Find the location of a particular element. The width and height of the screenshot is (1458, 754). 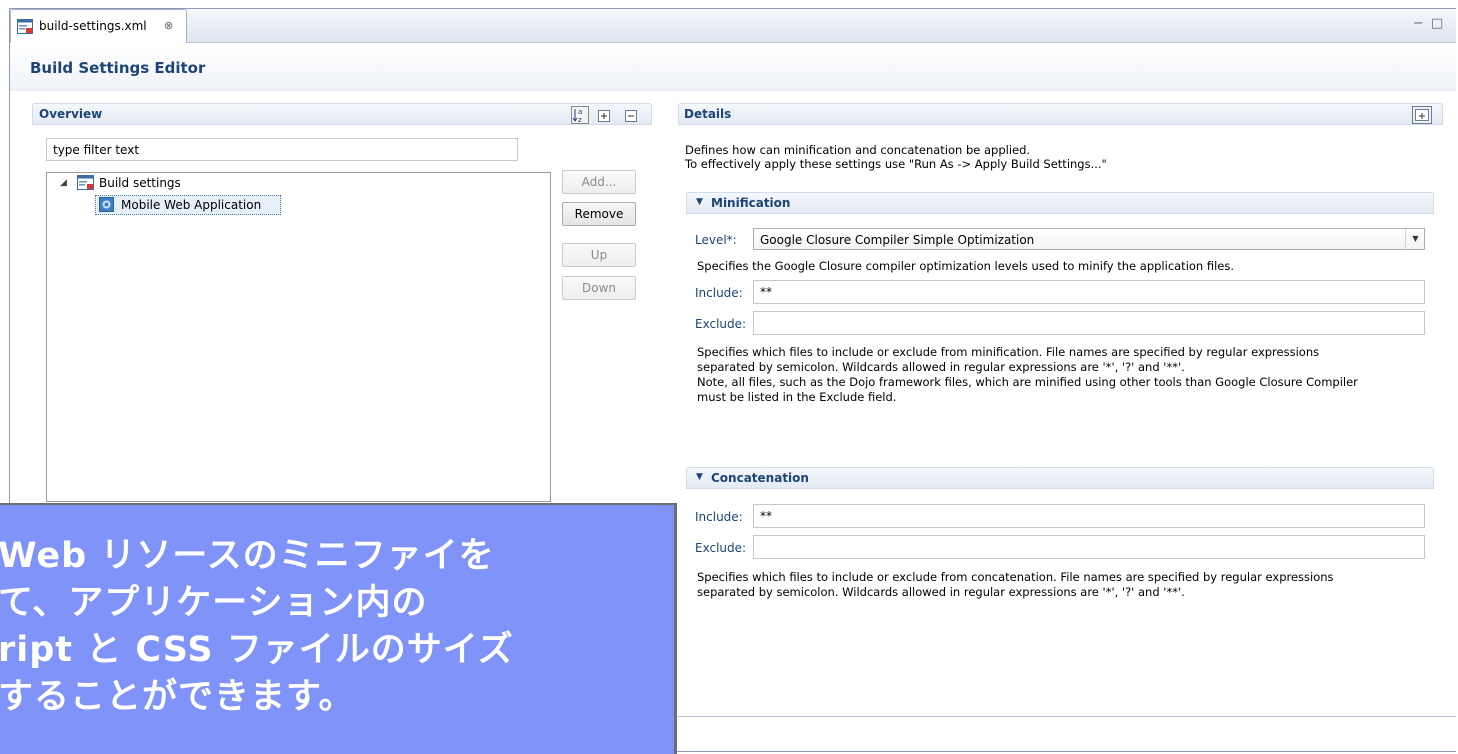

up-button: Up is located at coordinates (599, 255).